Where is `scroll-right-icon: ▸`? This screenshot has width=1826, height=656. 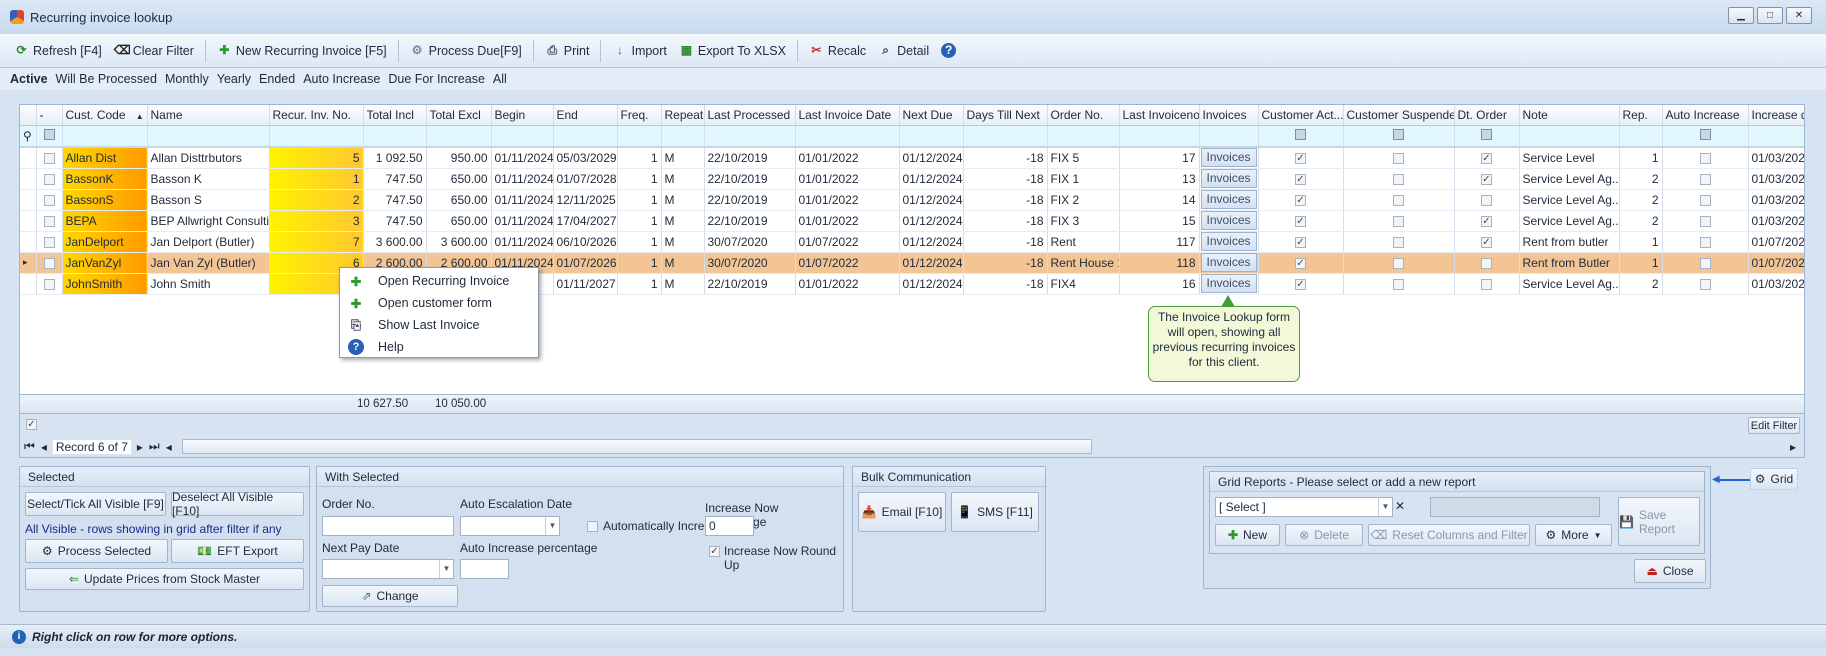 scroll-right-icon: ▸ is located at coordinates (1793, 447).